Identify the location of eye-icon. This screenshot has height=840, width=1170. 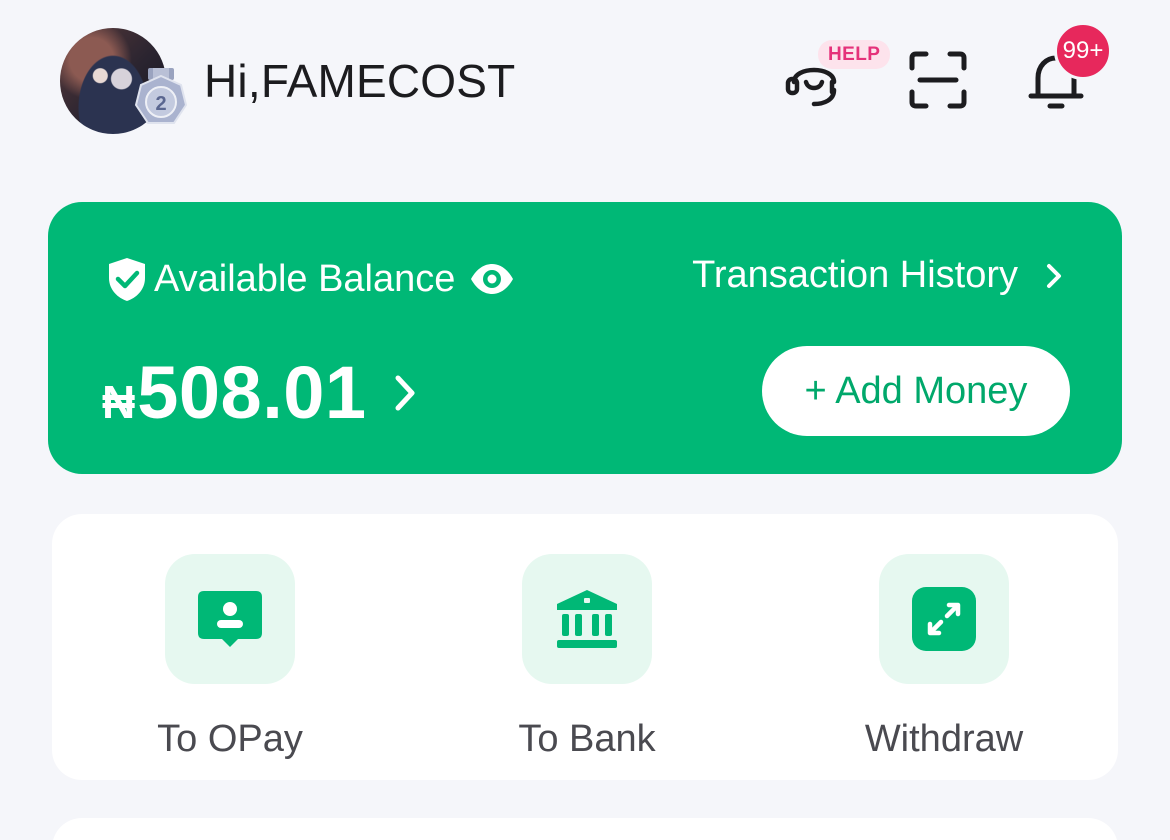
(492, 279).